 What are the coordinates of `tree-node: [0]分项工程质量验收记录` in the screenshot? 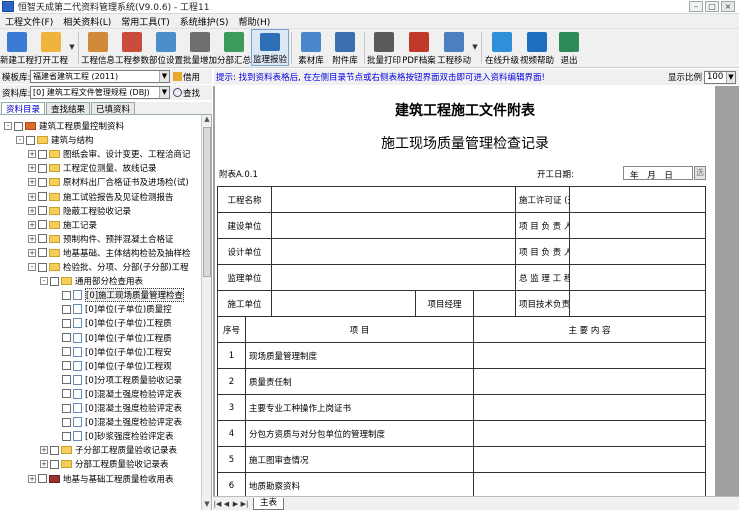 It's located at (117, 380).